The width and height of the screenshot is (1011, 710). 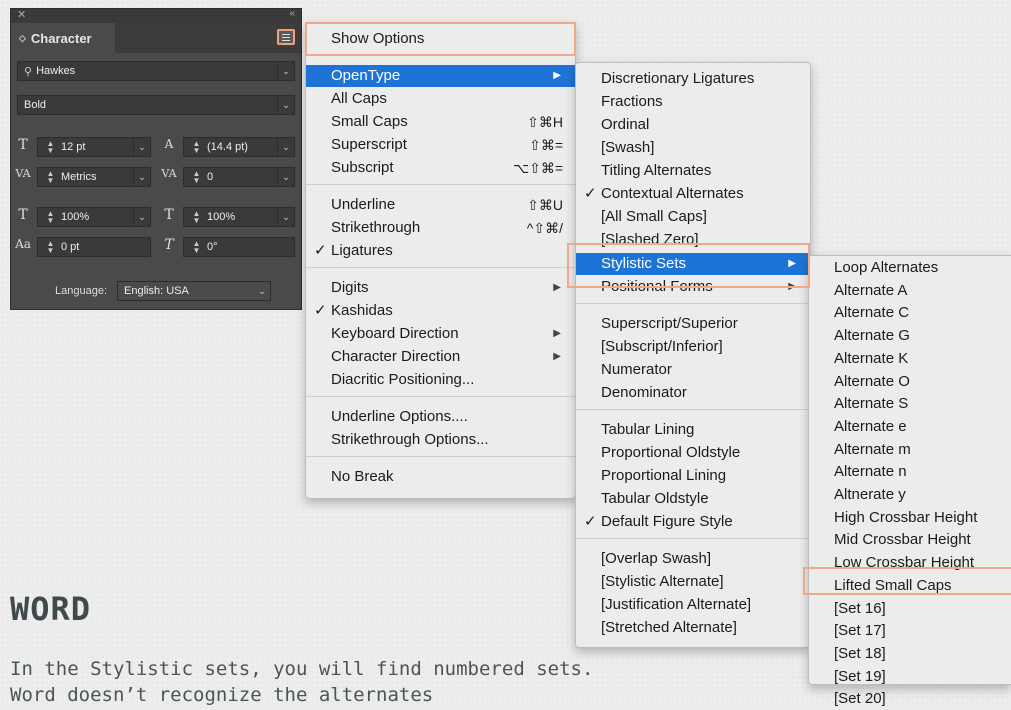 What do you see at coordinates (910, 313) in the screenshot?
I see `menu-item-alternate-c: Alternate C` at bounding box center [910, 313].